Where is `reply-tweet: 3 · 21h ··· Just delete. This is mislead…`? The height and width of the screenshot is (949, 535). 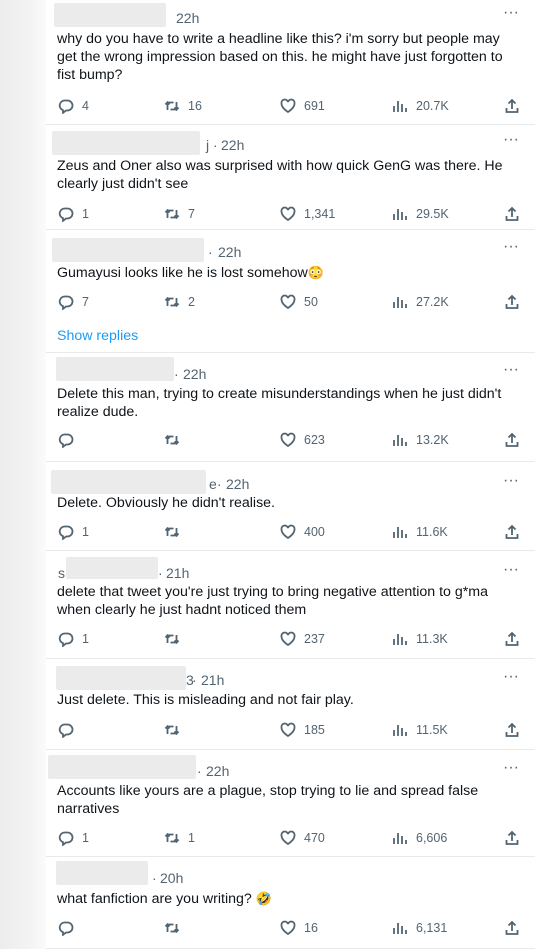 reply-tweet: 3 · 21h ··· Just delete. This is mislead… is located at coordinates (290, 704).